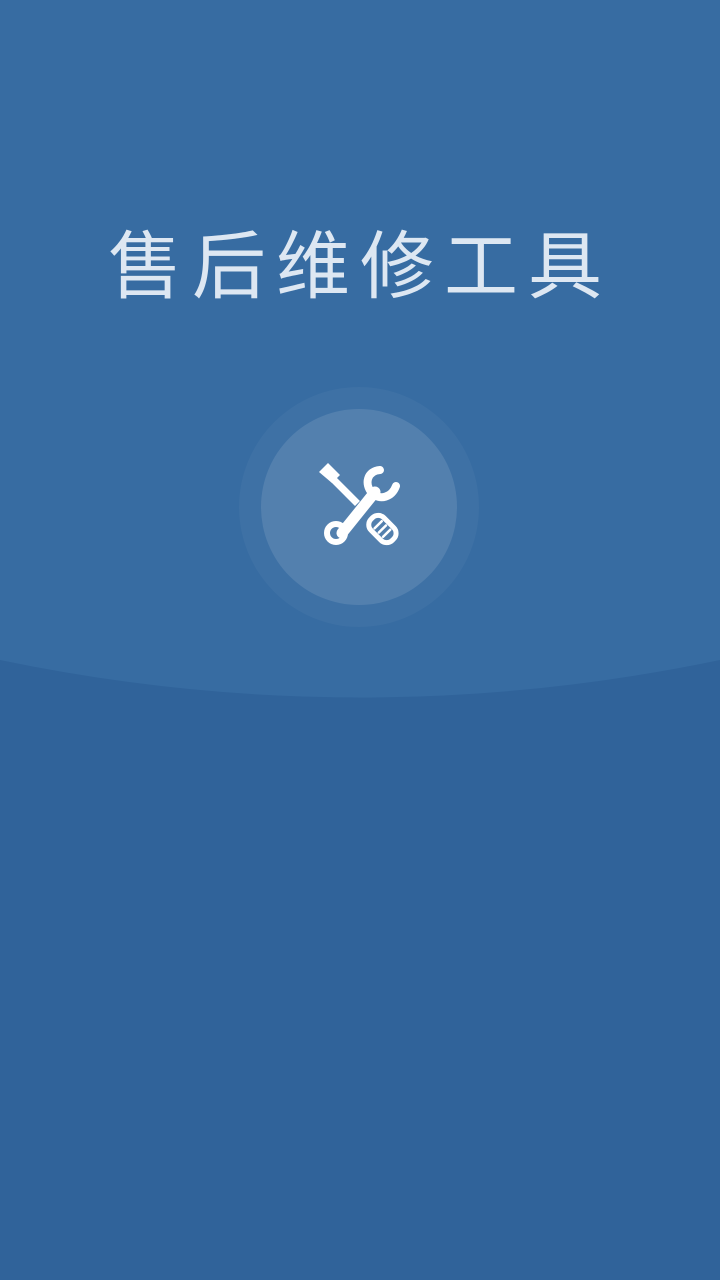 The height and width of the screenshot is (1280, 720). I want to click on tools-icon, so click(359, 504).